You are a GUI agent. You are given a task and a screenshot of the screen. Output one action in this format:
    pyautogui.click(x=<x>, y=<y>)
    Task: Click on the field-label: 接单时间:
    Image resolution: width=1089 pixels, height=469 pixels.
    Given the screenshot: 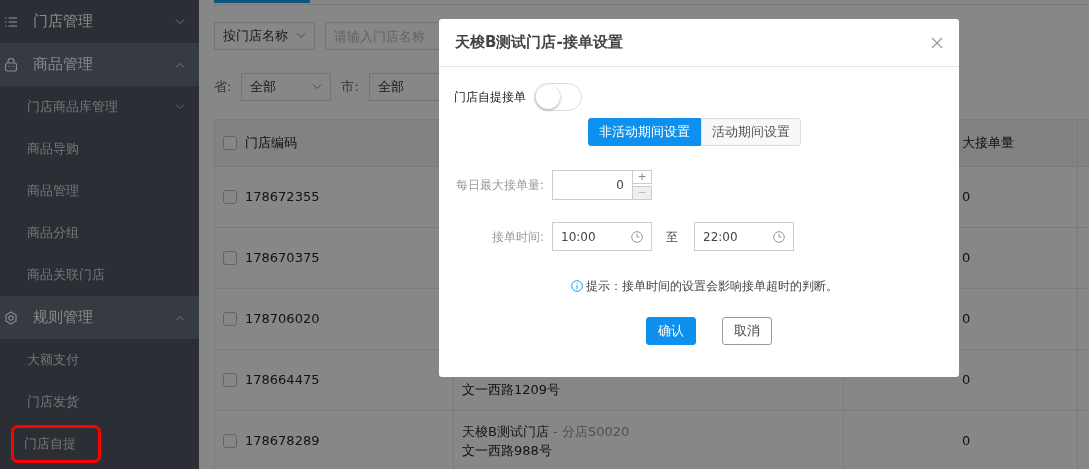 What is the action you would take?
    pyautogui.click(x=517, y=237)
    